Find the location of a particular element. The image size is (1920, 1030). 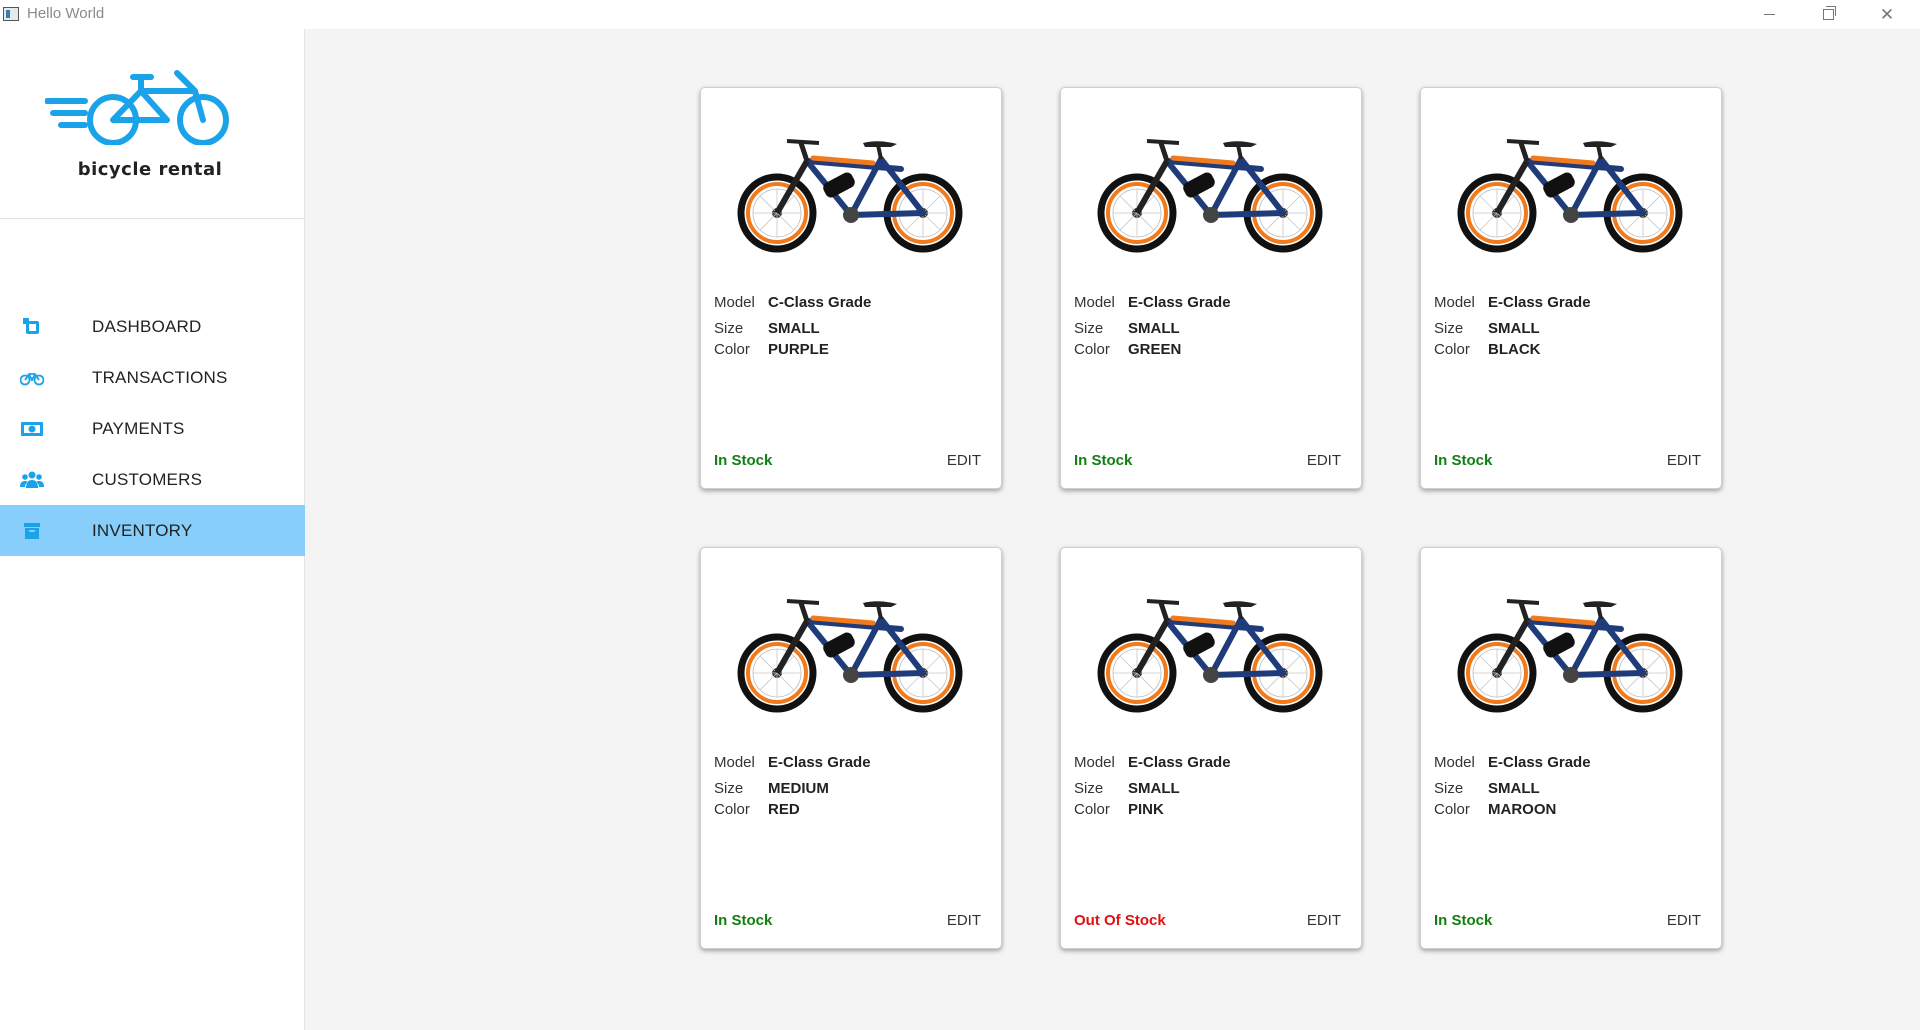

model-value: C-Class Grade is located at coordinates (820, 302).